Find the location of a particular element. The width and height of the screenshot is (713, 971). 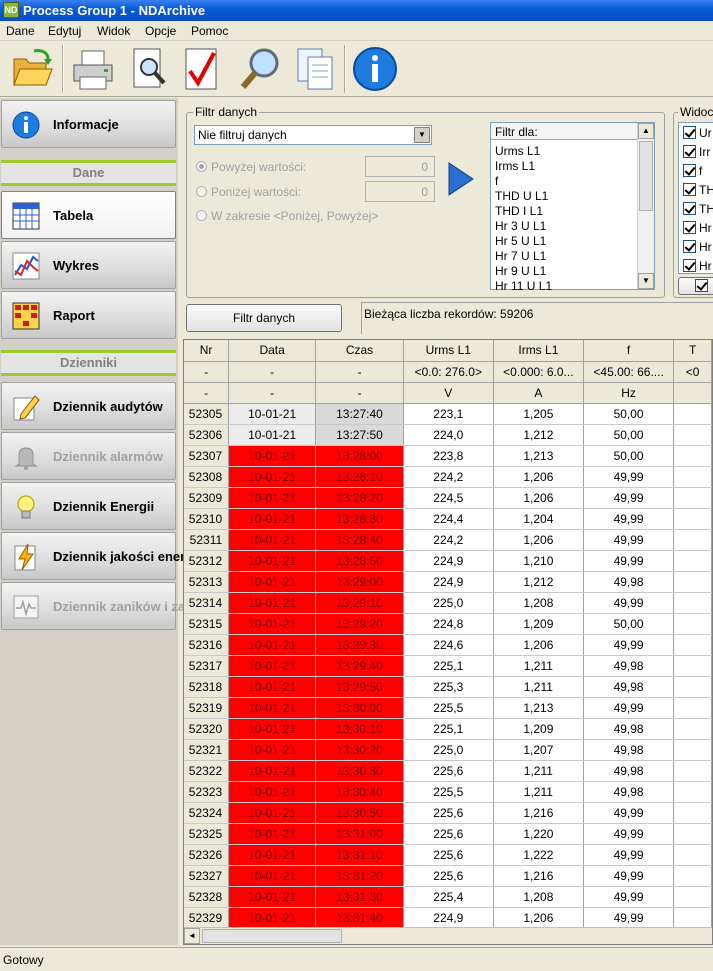

cell-czas: 13:27:50 is located at coordinates (359, 435).